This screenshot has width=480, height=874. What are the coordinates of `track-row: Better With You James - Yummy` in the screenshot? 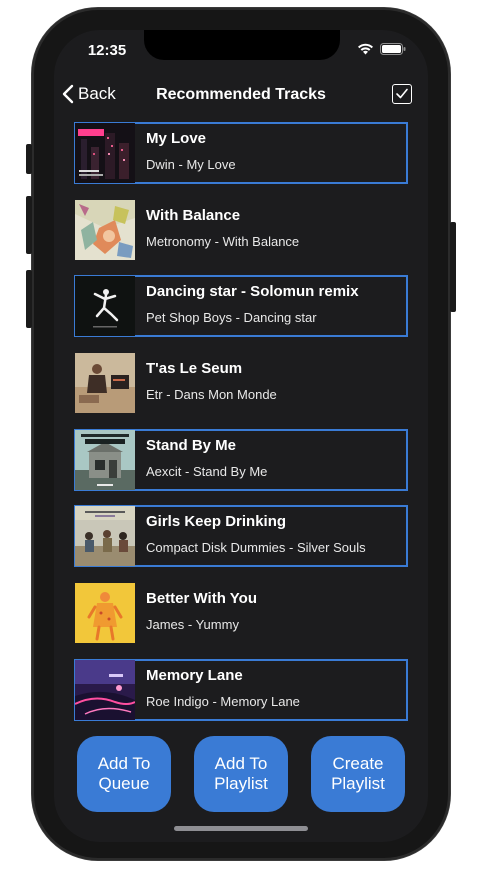 It's located at (241, 613).